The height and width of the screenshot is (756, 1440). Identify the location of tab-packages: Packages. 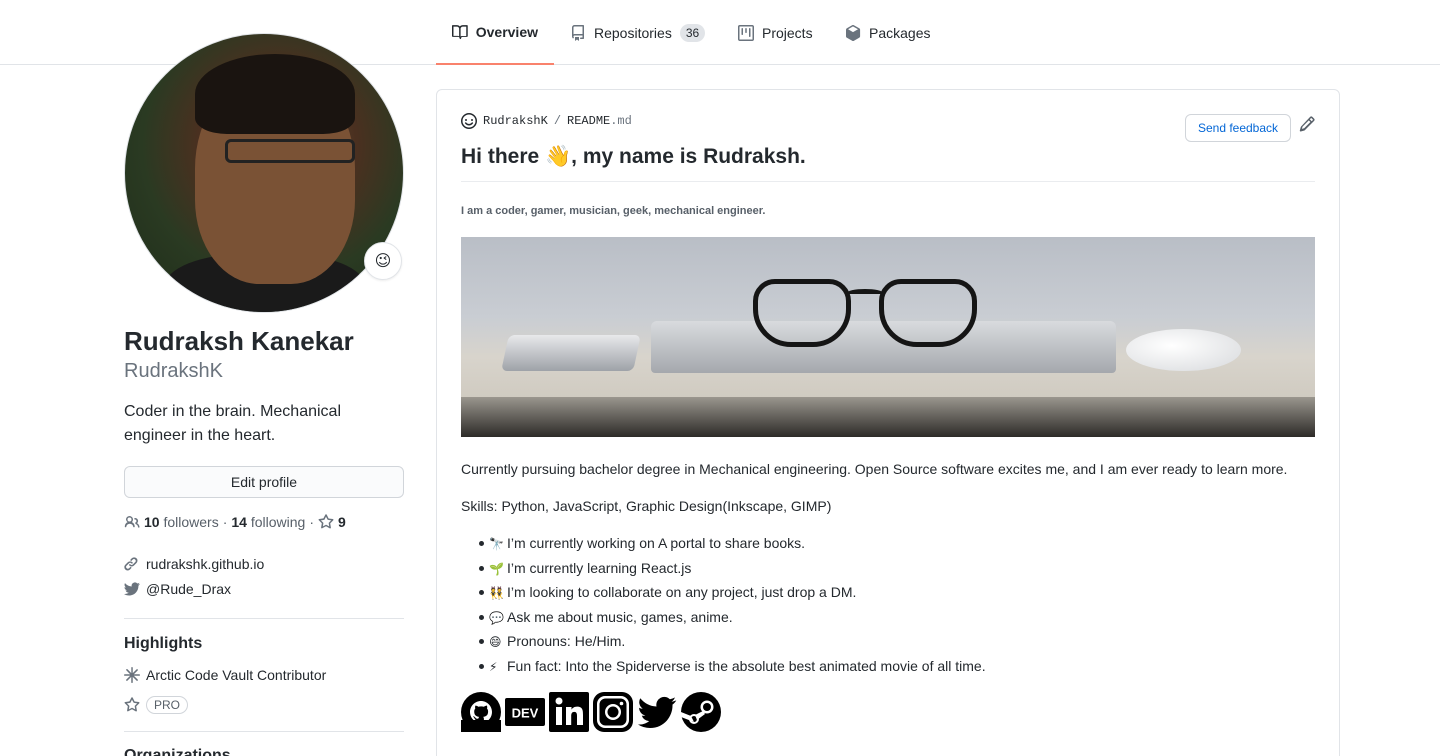
(887, 32).